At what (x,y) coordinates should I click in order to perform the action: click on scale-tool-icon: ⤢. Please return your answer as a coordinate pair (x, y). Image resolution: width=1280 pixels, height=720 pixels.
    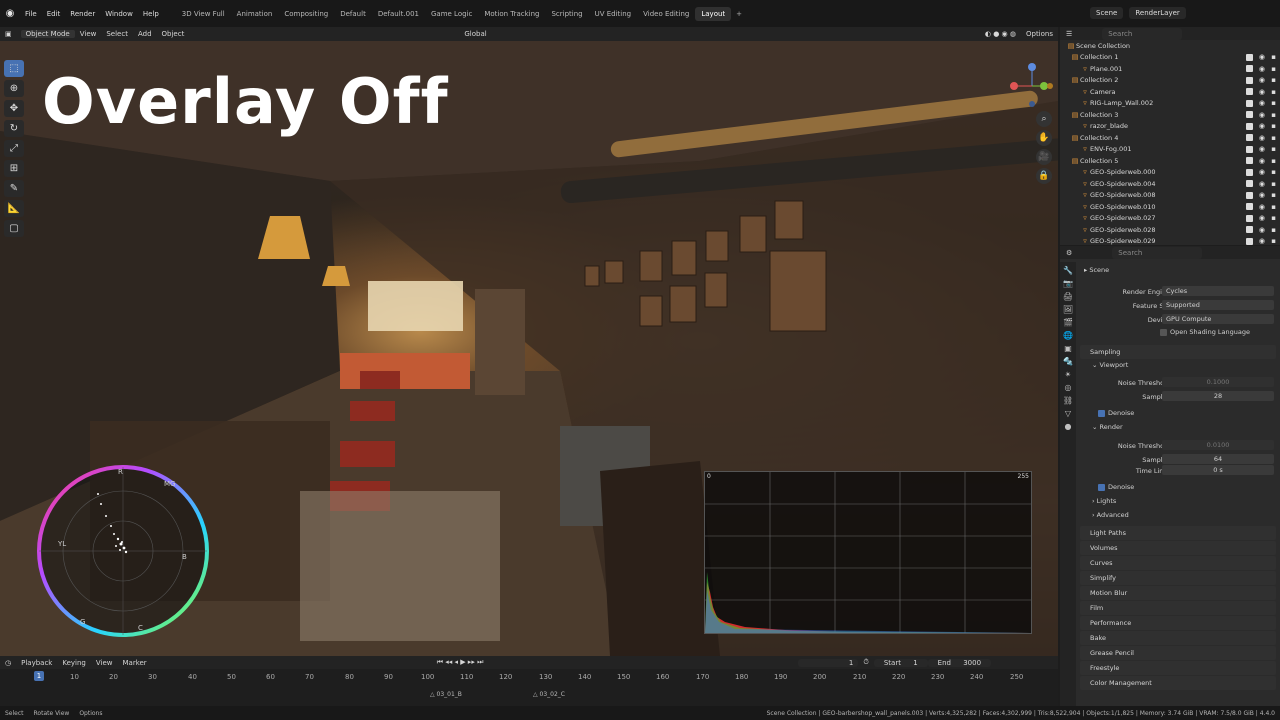
    Looking at the image, I should click on (14, 148).